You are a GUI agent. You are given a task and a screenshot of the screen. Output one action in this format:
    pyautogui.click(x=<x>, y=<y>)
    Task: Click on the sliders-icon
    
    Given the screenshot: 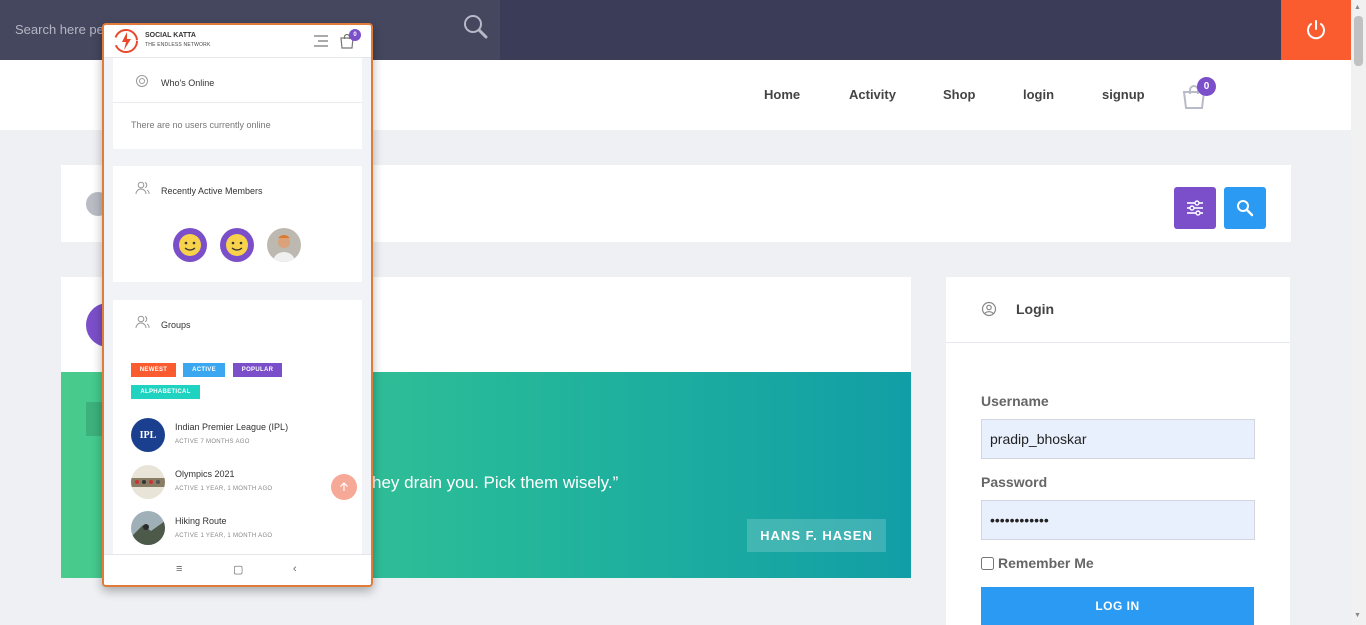 What is the action you would take?
    pyautogui.click(x=1195, y=208)
    